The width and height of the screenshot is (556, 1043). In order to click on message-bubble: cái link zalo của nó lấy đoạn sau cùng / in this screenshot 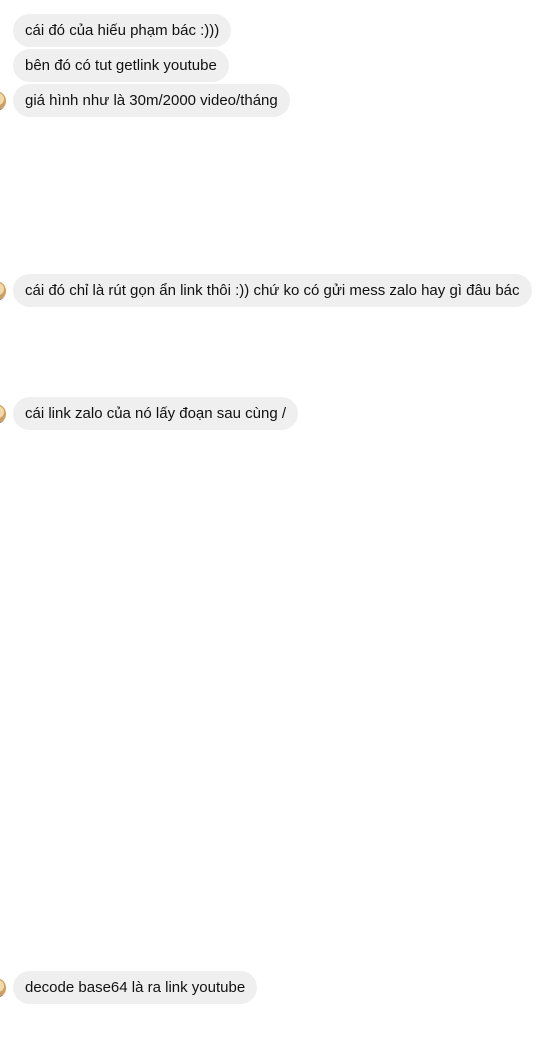, I will do `click(155, 413)`.